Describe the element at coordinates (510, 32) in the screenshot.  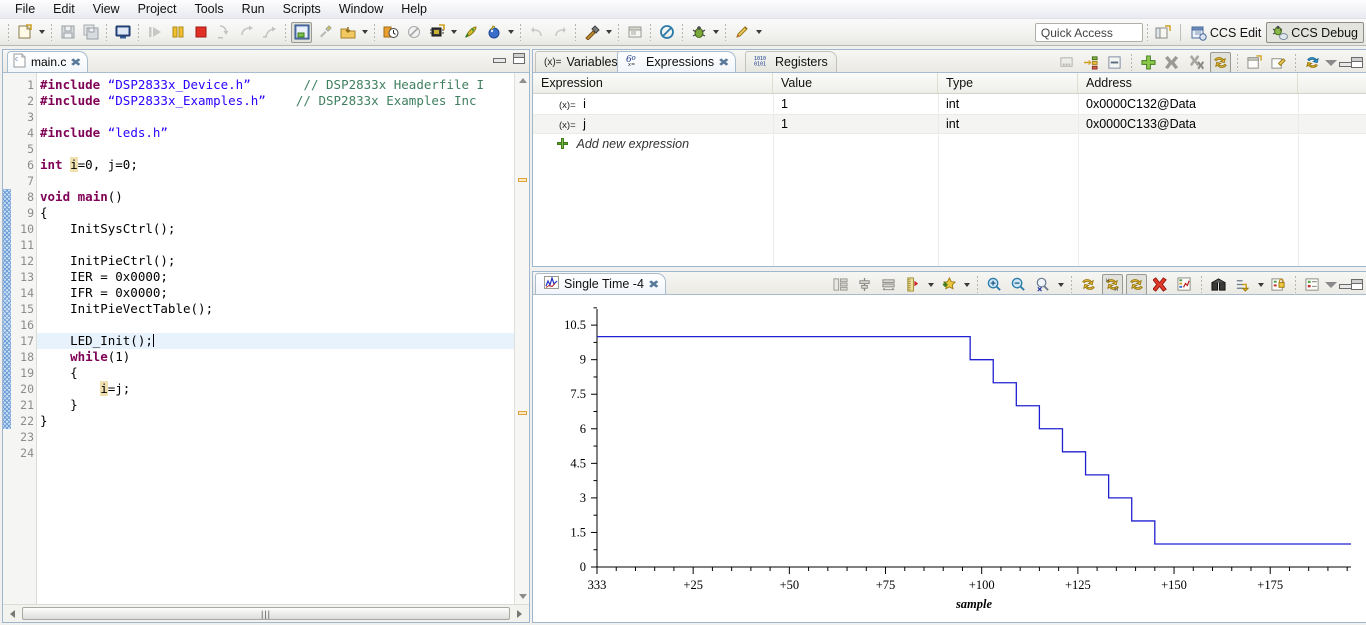
I see `debug-launch-dropdown-arrow` at that location.